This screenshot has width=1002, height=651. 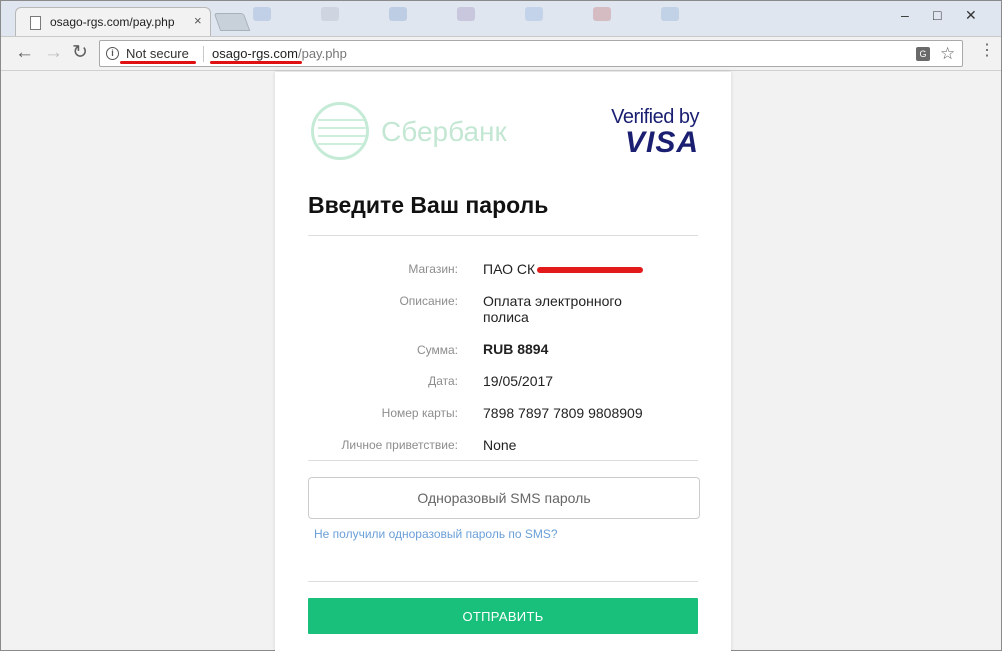 What do you see at coordinates (436, 534) in the screenshot?
I see `resend-sms-link: Не получили одноразовый пароль по SMS?` at bounding box center [436, 534].